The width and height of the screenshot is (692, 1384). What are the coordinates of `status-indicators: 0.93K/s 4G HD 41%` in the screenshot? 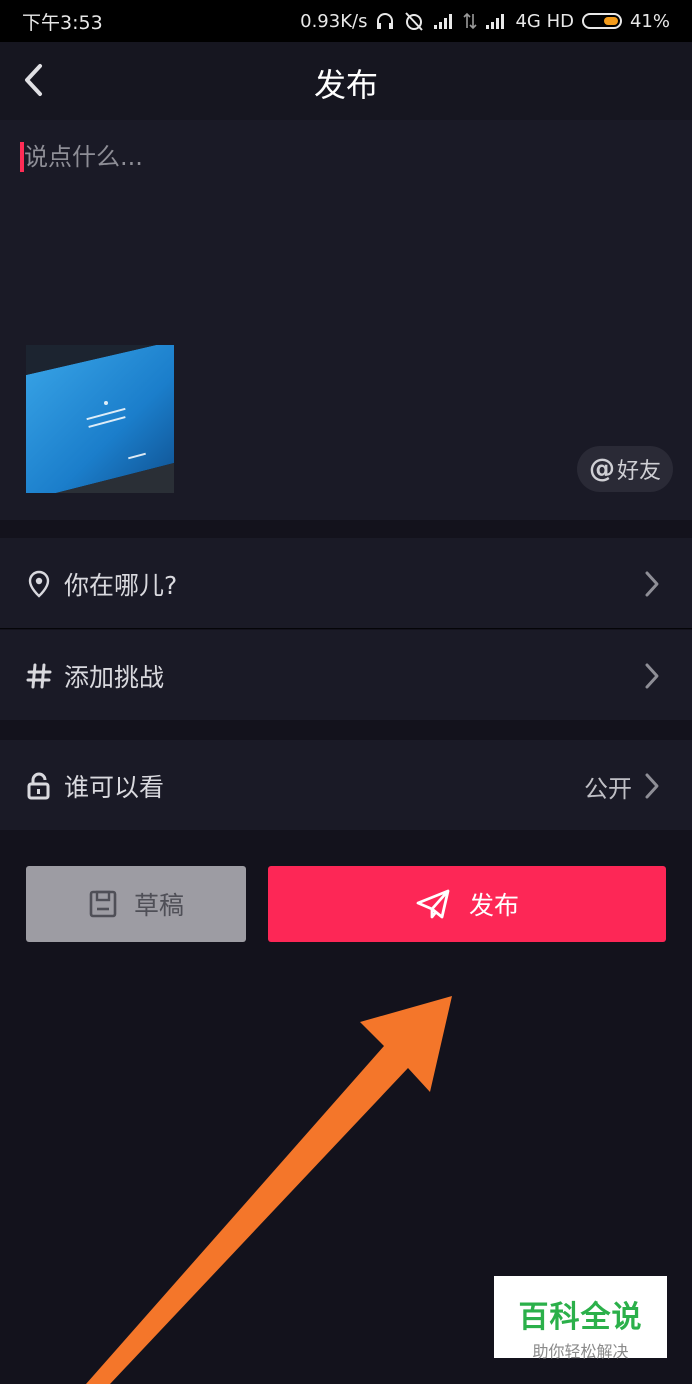 It's located at (485, 21).